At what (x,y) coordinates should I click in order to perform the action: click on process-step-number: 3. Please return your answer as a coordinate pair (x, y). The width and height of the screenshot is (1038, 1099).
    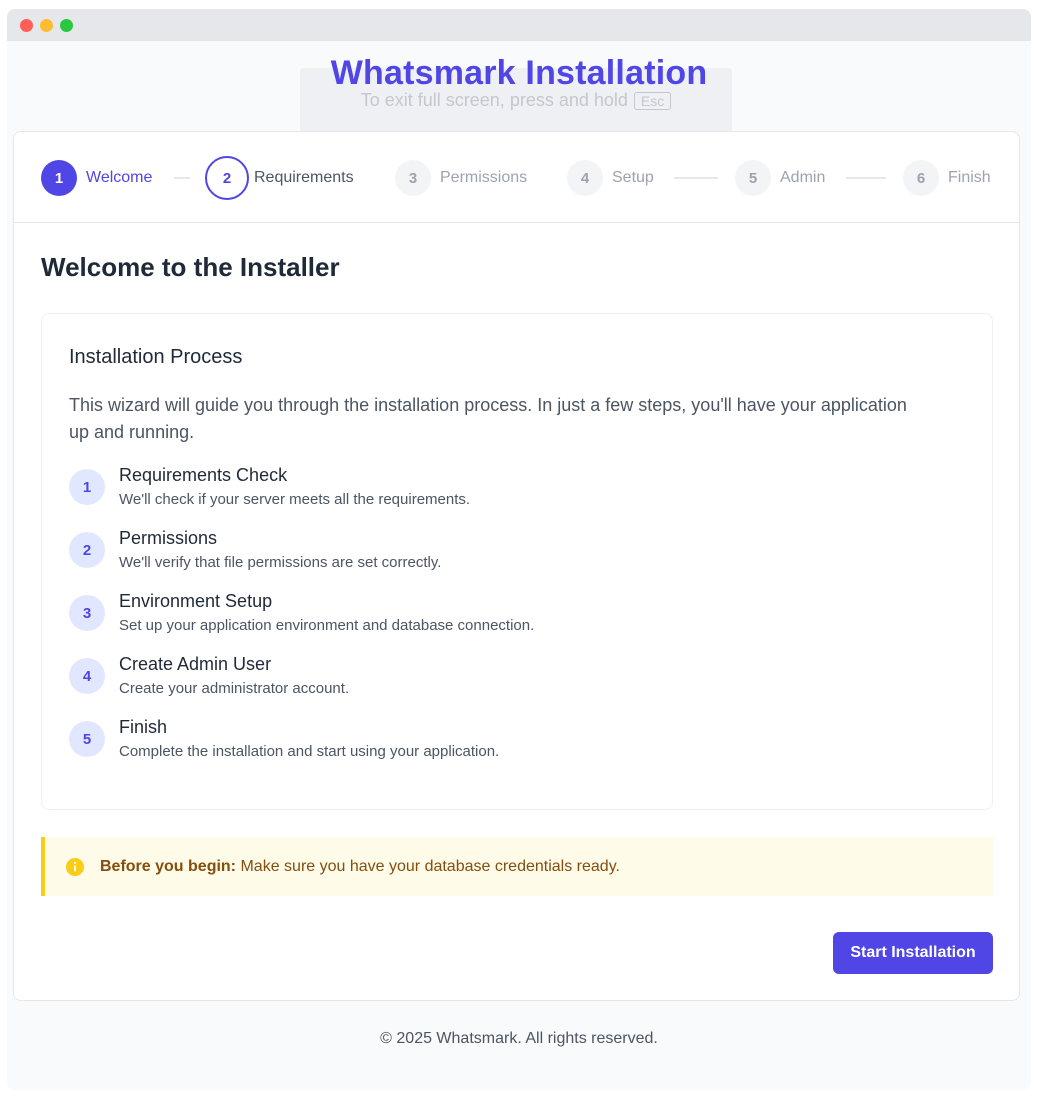
    Looking at the image, I should click on (87, 613).